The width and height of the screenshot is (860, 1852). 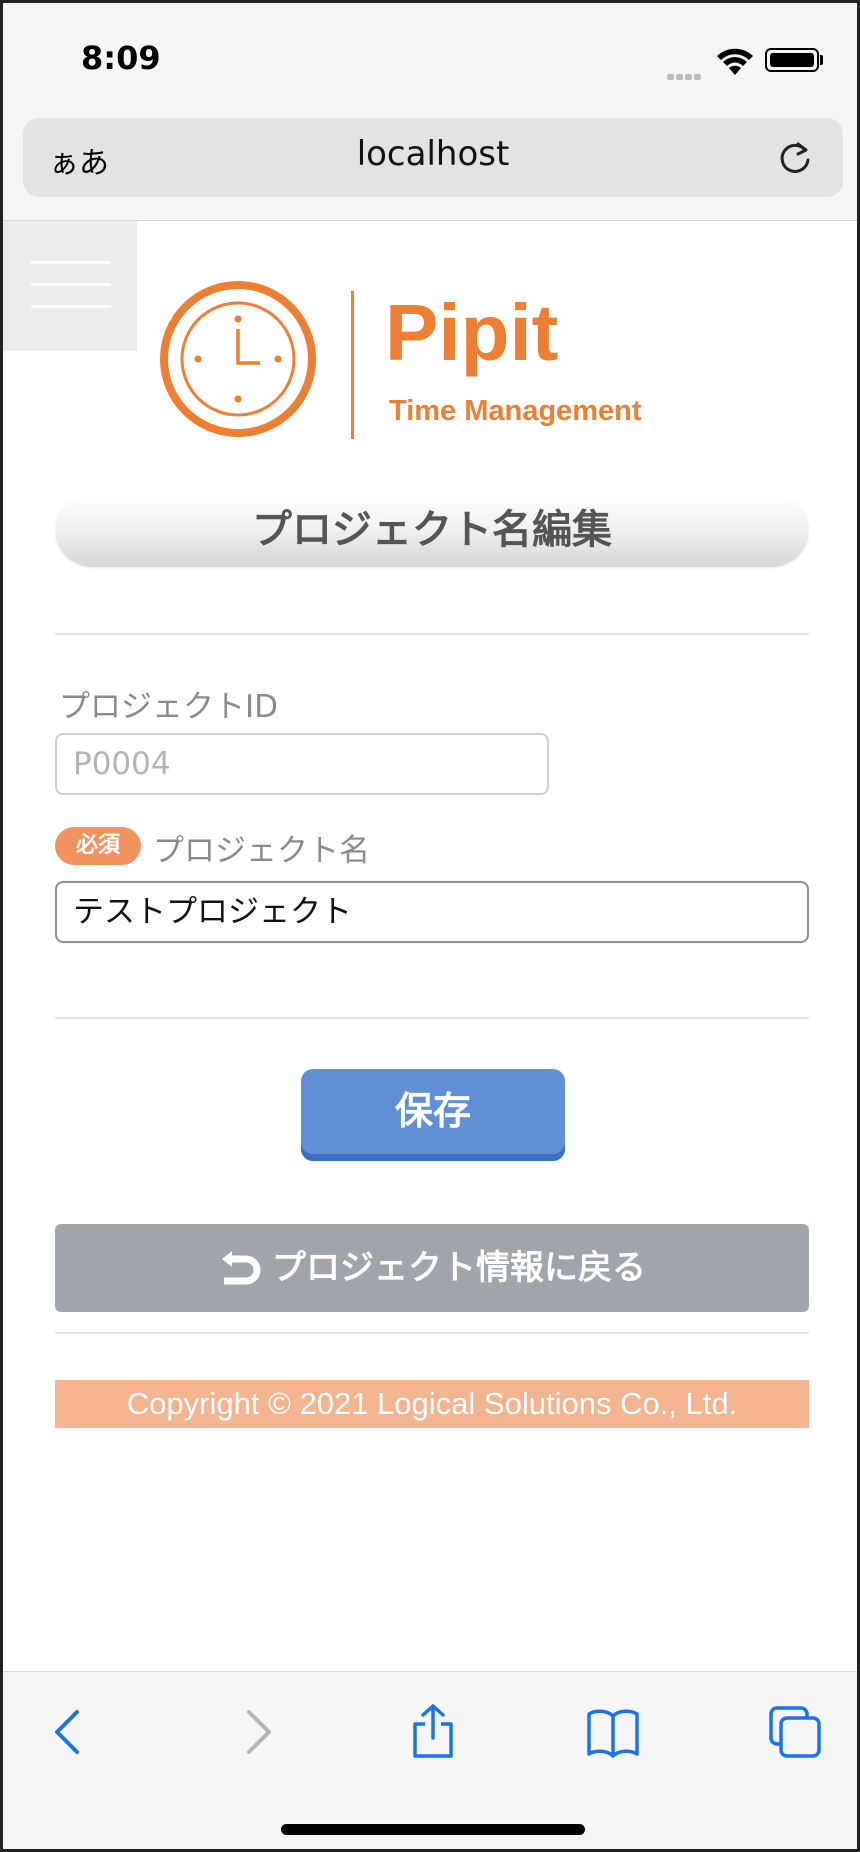 I want to click on clock-icon, so click(x=238, y=359).